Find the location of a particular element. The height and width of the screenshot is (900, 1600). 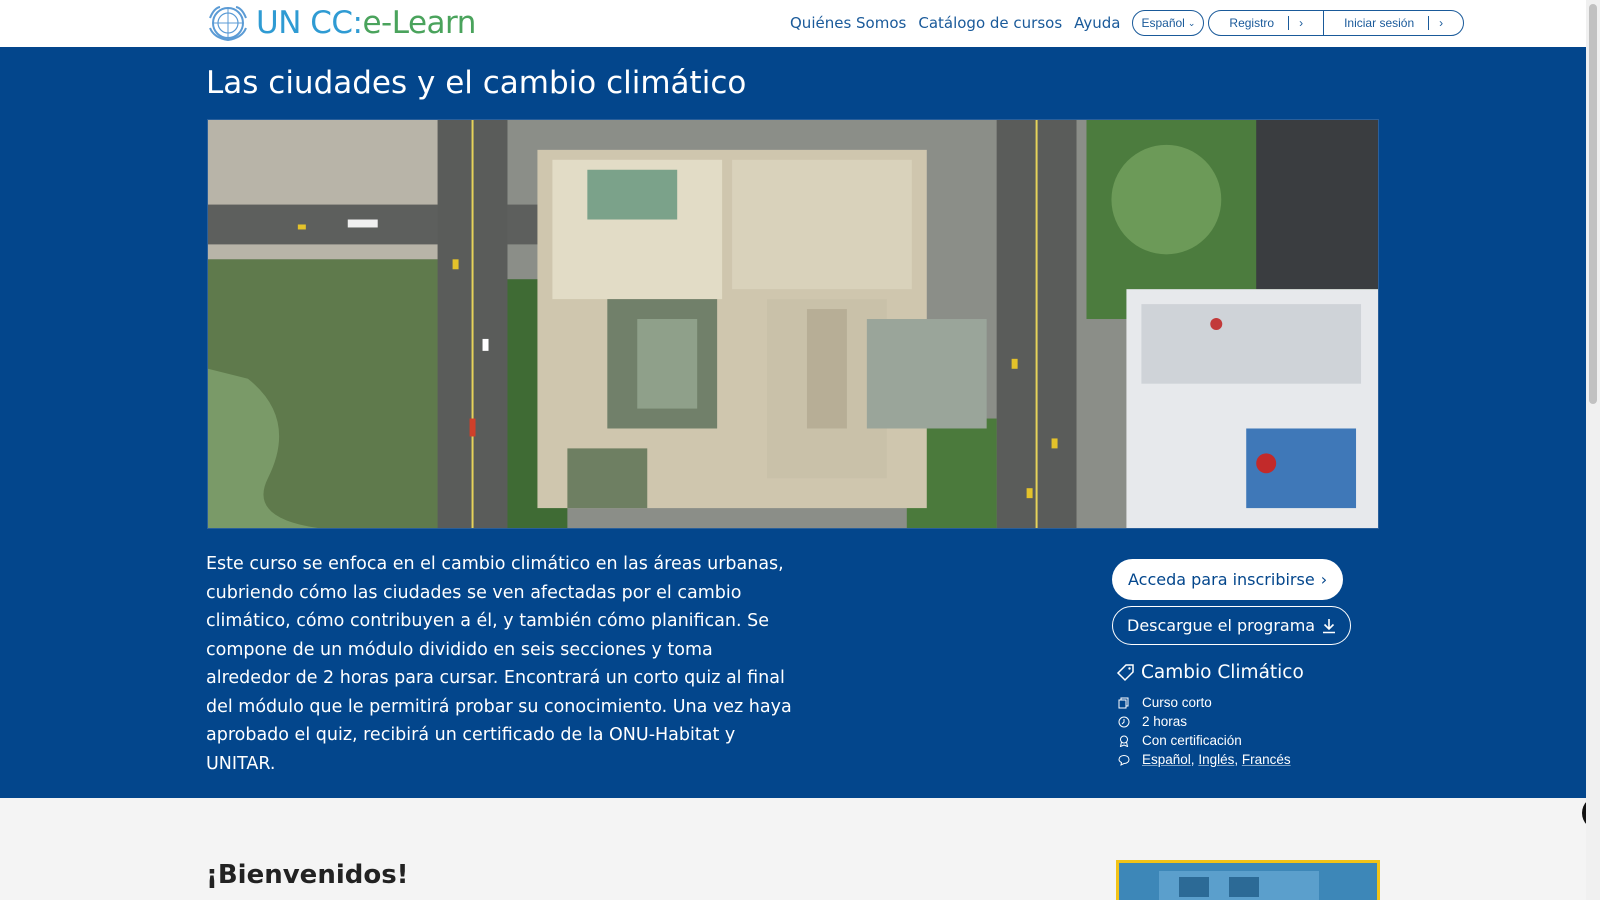

course-duration: 2 horas is located at coordinates (1247, 721).